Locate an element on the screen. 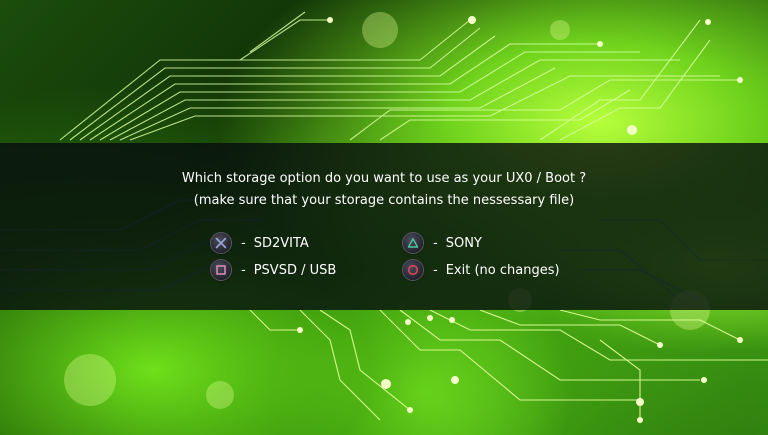 The width and height of the screenshot is (768, 435). cross-icon is located at coordinates (221, 243).